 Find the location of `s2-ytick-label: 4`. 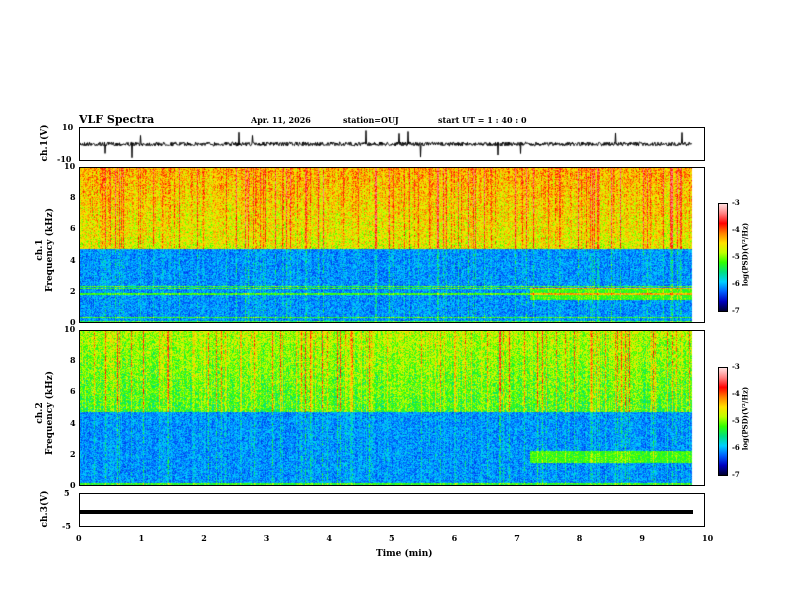

s2-ytick-label: 4 is located at coordinates (73, 422).